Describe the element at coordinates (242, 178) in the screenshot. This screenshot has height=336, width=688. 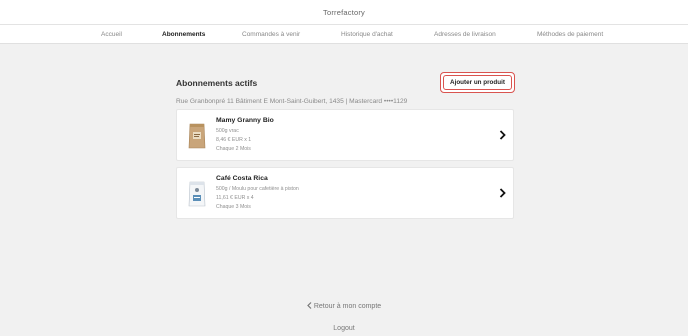
I see `product-name: Café Costa Rica` at that location.